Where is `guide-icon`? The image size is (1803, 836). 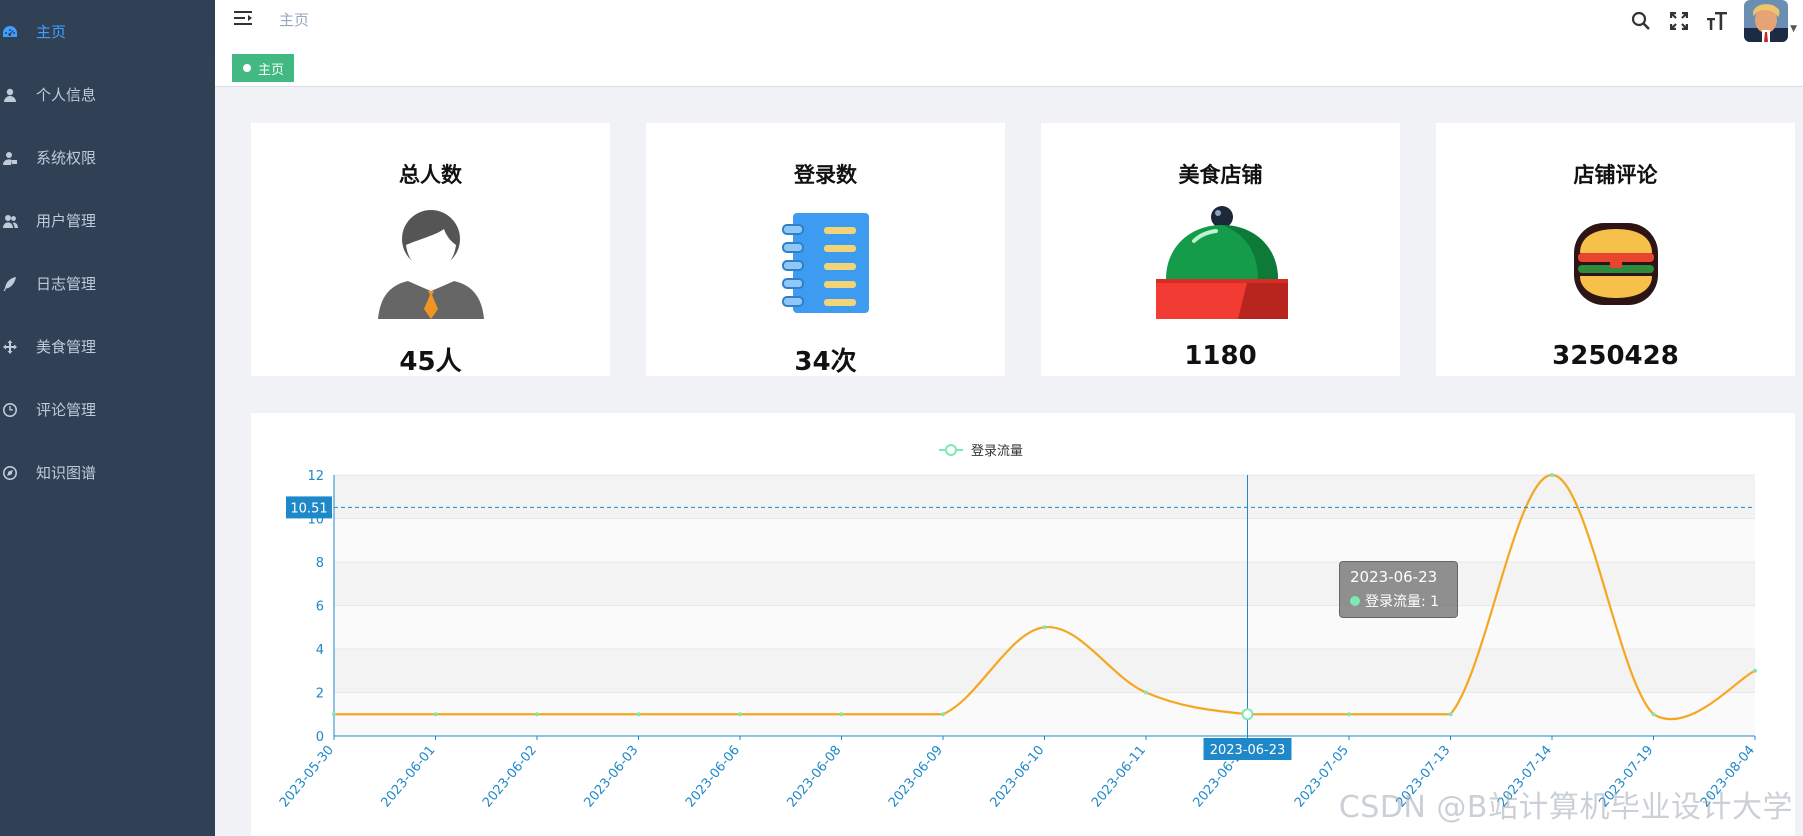
guide-icon is located at coordinates (10, 473).